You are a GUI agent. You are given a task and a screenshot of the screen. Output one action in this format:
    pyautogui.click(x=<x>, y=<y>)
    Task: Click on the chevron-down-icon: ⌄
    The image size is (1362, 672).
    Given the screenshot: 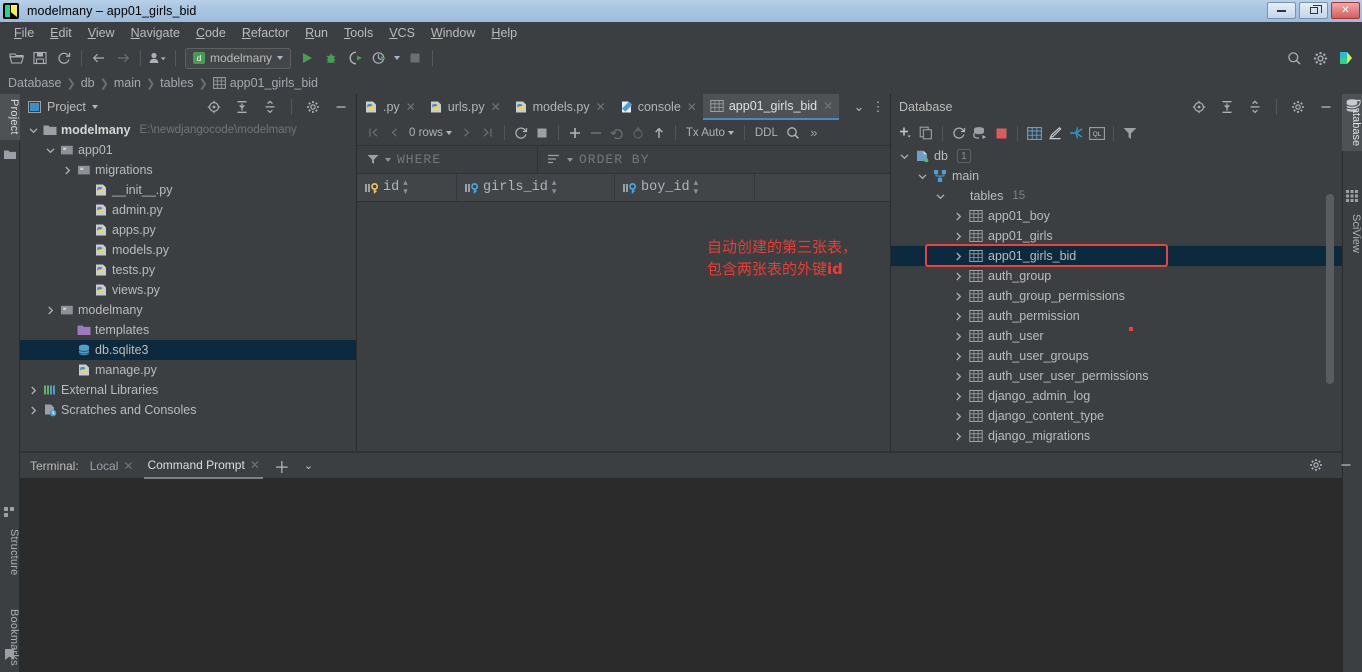 What is the action you would take?
    pyautogui.click(x=308, y=466)
    